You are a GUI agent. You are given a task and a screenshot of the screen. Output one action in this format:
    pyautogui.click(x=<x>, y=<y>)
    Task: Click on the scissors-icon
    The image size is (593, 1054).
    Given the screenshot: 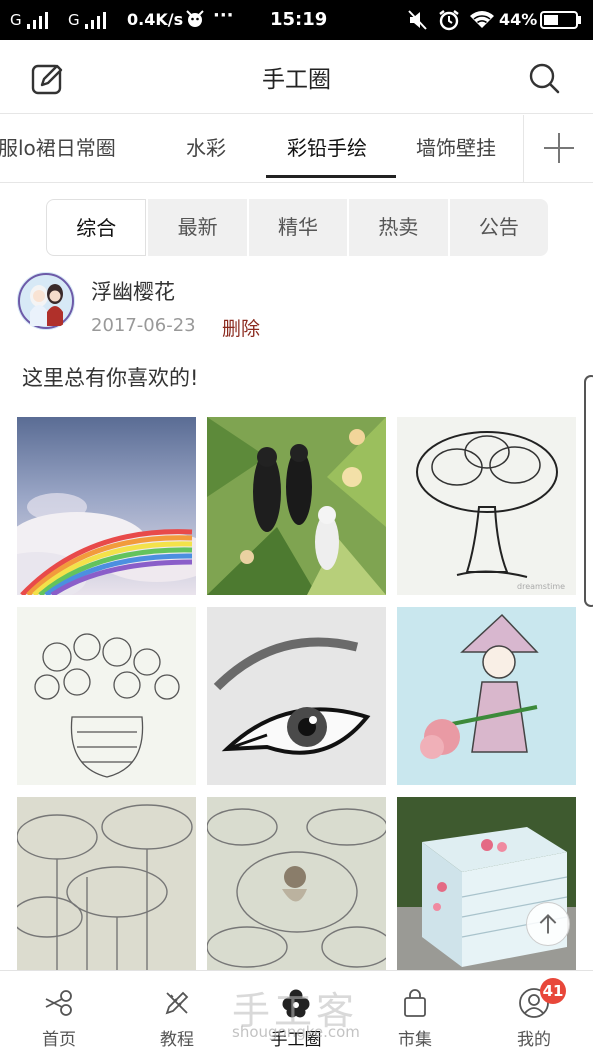 What is the action you would take?
    pyautogui.click(x=58, y=1003)
    